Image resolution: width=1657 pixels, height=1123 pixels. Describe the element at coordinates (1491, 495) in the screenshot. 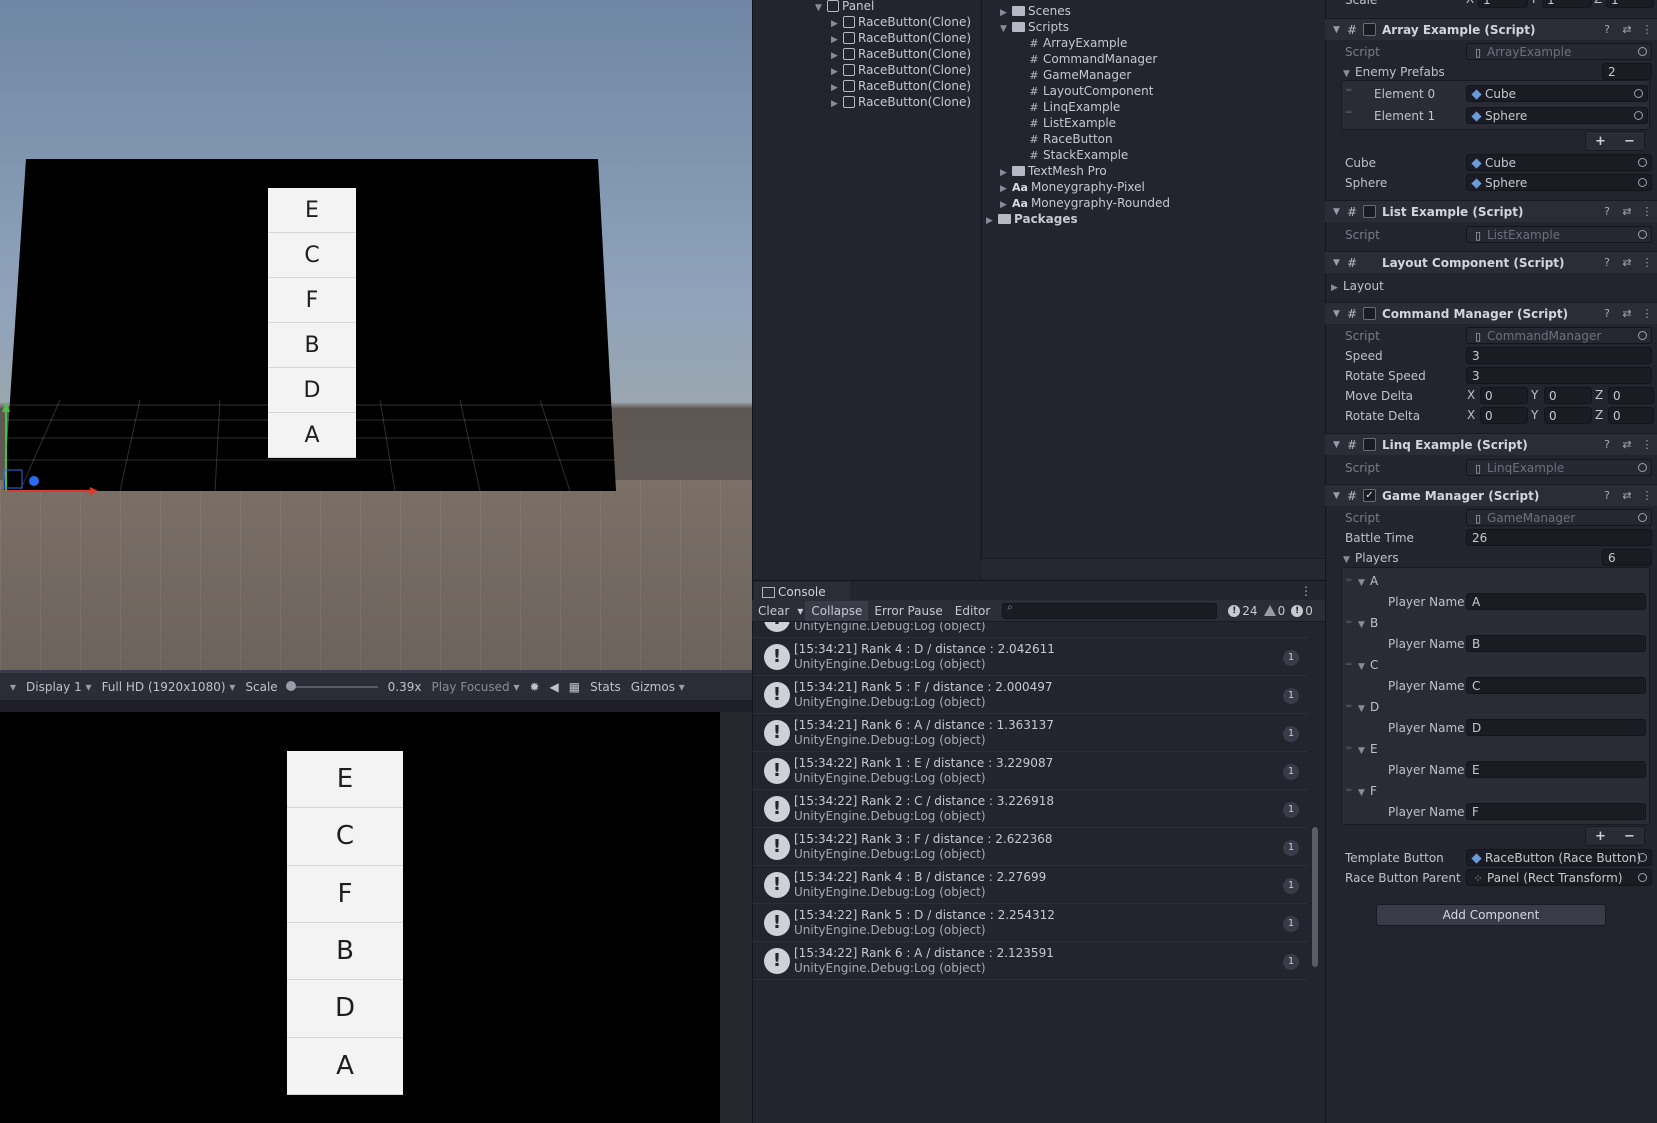

I see `component-header-game-manager: ▼ # ✓ Game Manager (Script) ? ⇄ ⋮` at that location.